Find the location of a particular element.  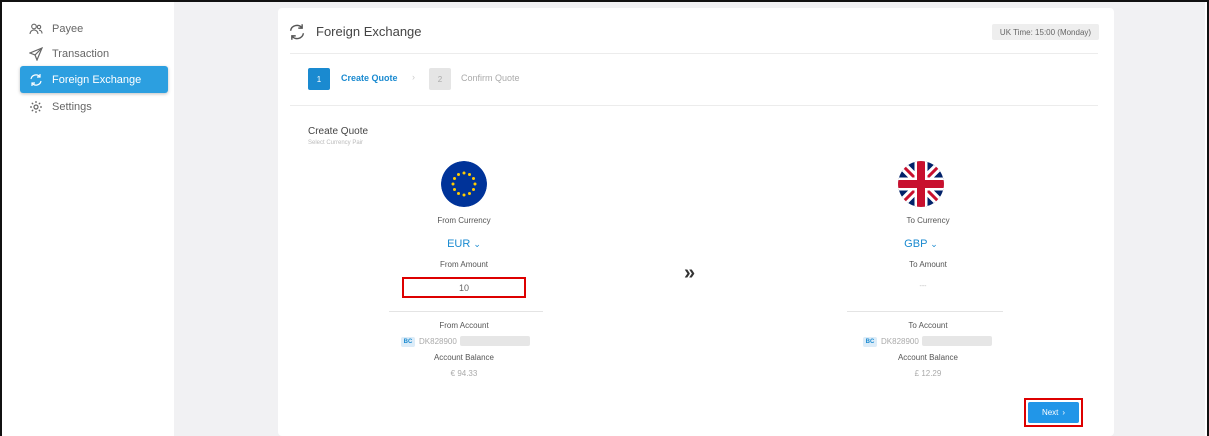

next-button: Next › is located at coordinates (1053, 412).